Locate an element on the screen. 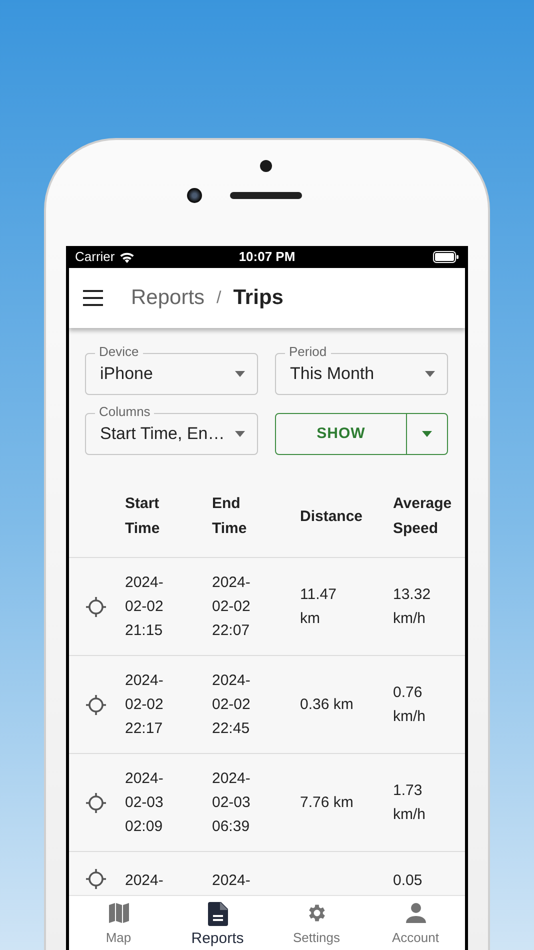  table-cell: 13.32 km/h is located at coordinates (412, 606).